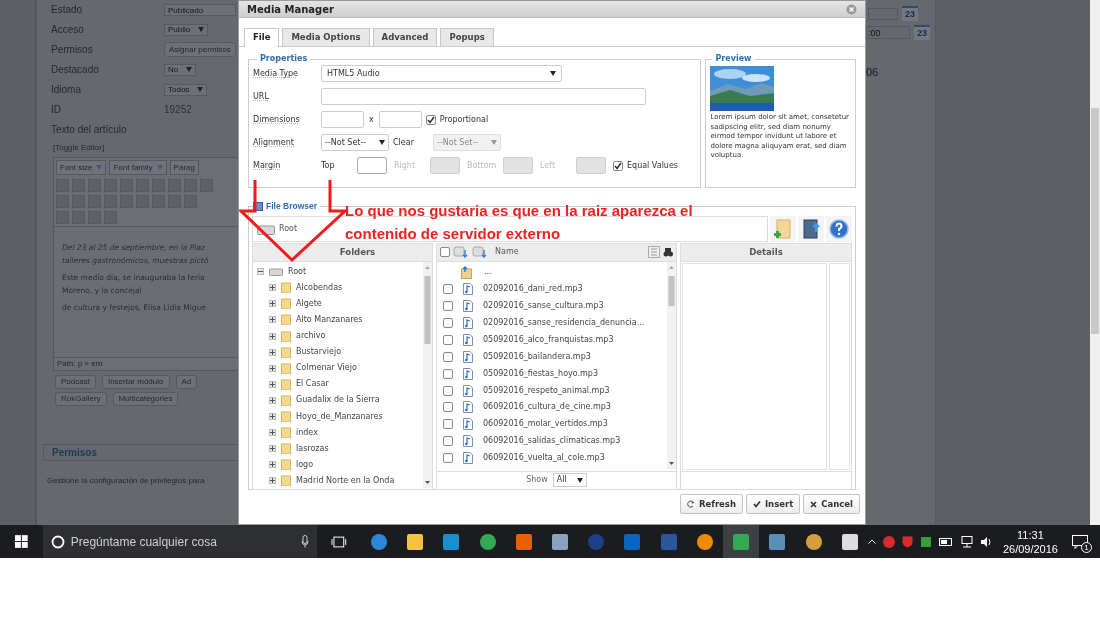 This screenshot has height=618, width=1100. What do you see at coordinates (326, 368) in the screenshot?
I see `tree-item: Colmenar Viejo` at bounding box center [326, 368].